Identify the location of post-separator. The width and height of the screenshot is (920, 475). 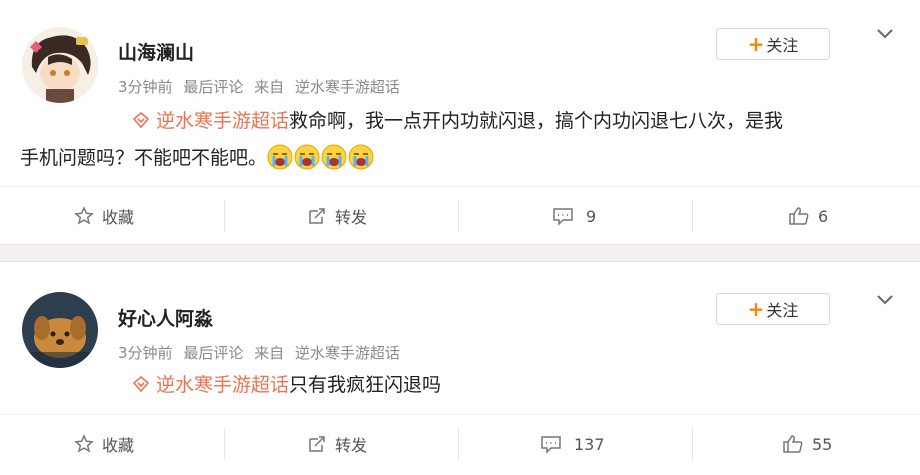
(460, 253).